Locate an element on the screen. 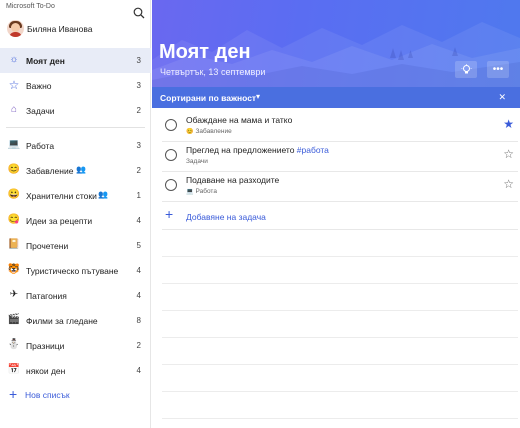 The image size is (520, 428). task-row: Подаване на разходите 💻 Работа ☆ is located at coordinates (340, 187).